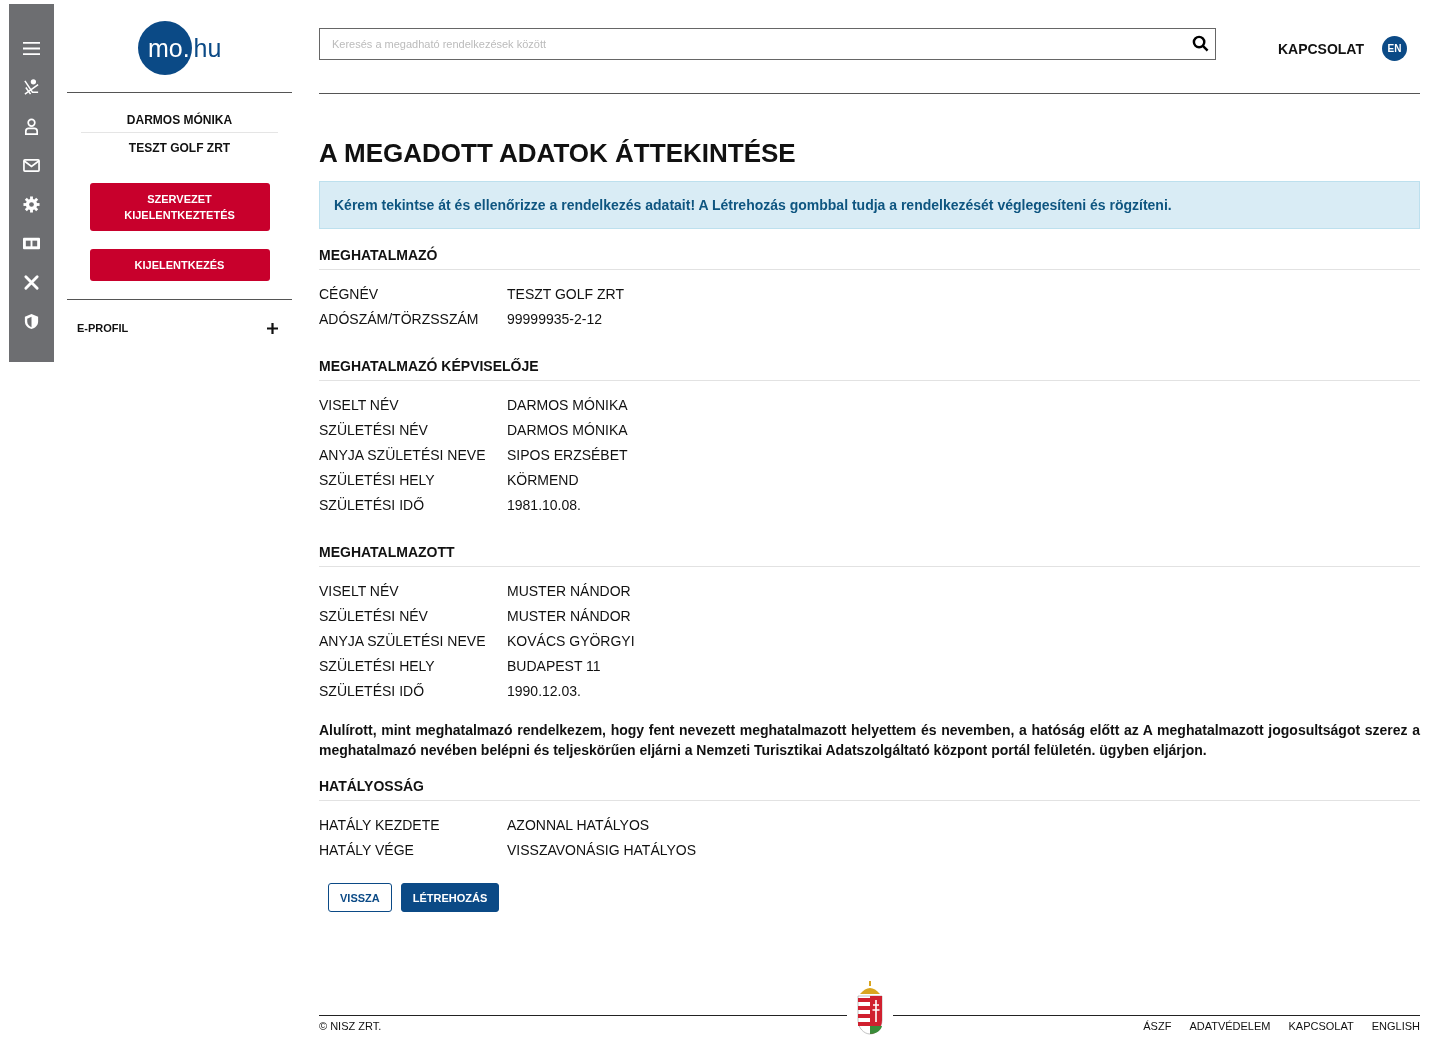  I want to click on organization-logout-button: SZERVEZET KIJELENTKEZTETÉS, so click(179, 207).